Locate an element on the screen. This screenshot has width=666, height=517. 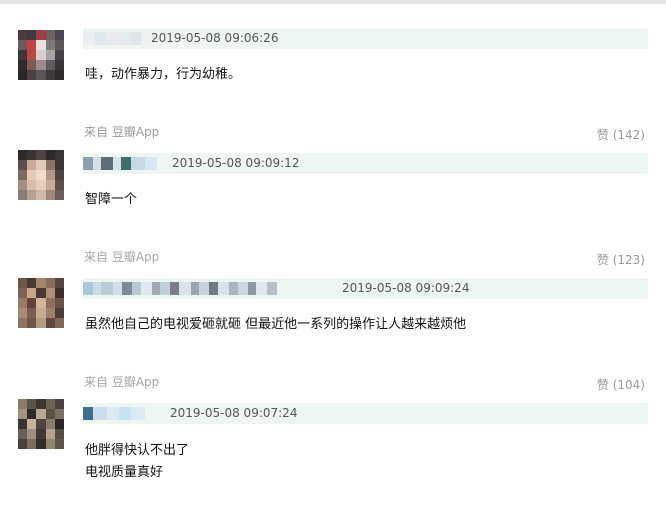
comment-line: 他胖得快认不出了 is located at coordinates (137, 450).